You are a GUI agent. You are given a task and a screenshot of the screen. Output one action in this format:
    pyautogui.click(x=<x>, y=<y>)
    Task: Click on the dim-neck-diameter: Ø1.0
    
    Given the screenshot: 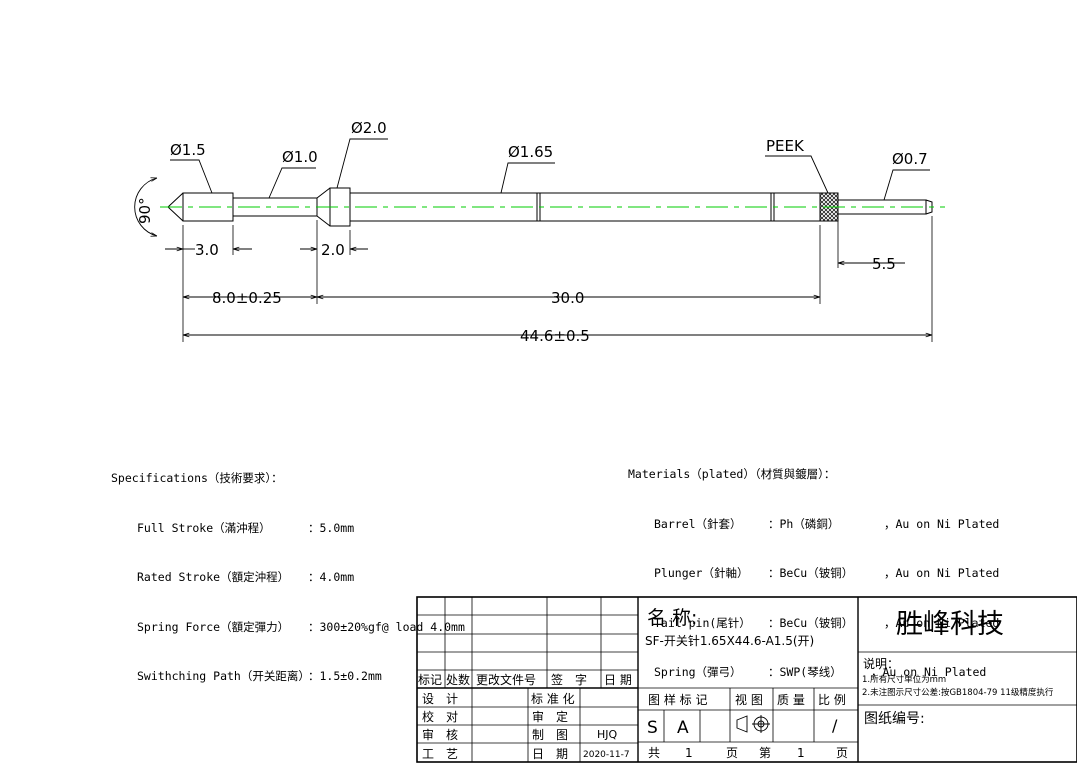 What is the action you would take?
    pyautogui.click(x=300, y=157)
    